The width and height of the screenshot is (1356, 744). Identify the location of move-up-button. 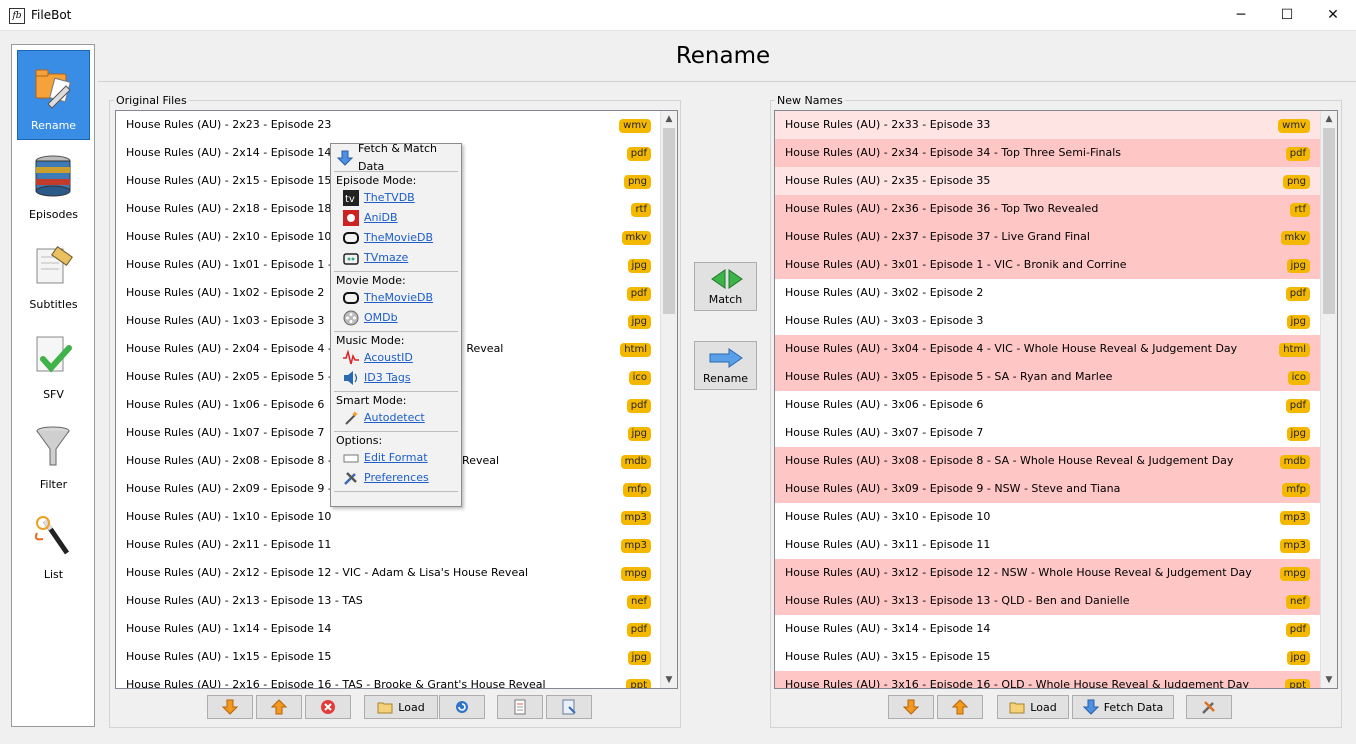
(279, 707).